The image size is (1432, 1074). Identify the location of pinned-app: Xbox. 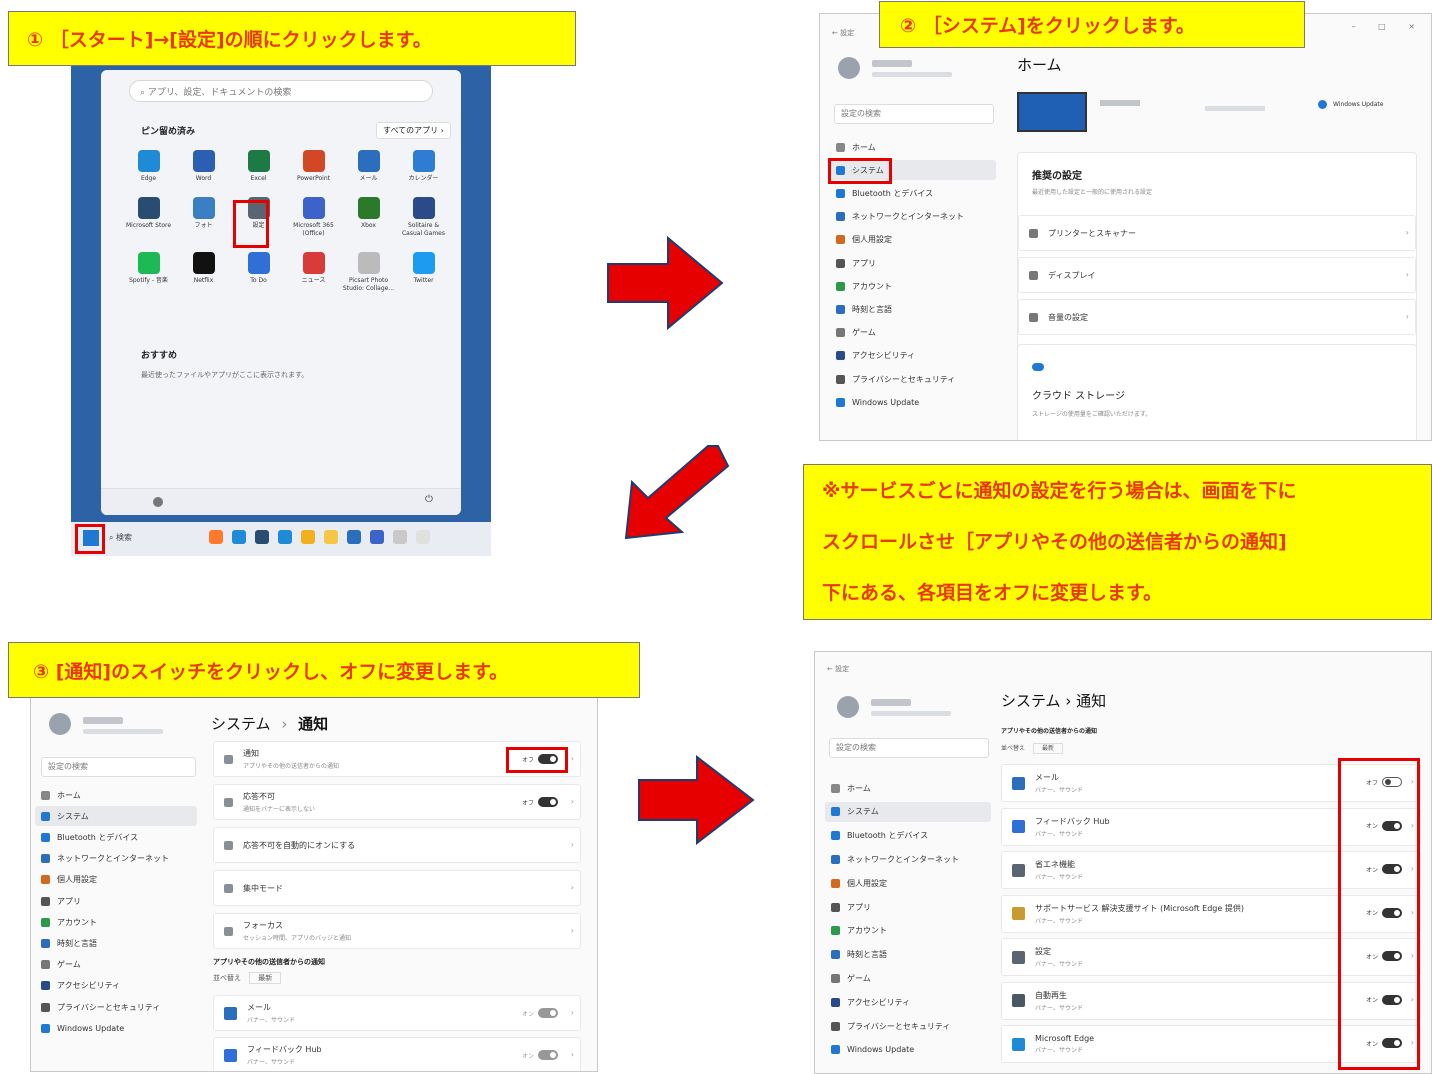
(368, 217).